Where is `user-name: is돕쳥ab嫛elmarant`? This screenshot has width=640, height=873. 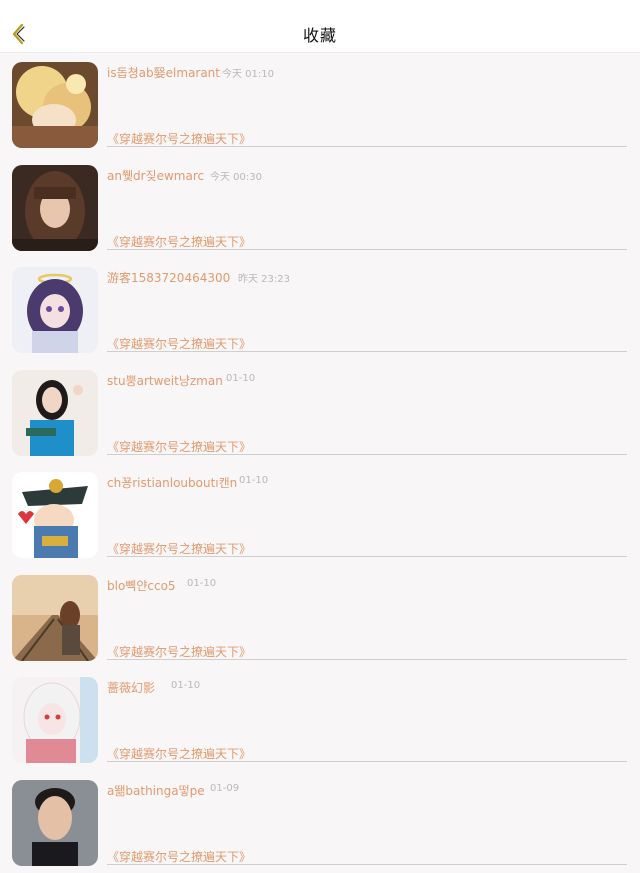
user-name: is돕쳥ab嫛elmarant is located at coordinates (163, 72).